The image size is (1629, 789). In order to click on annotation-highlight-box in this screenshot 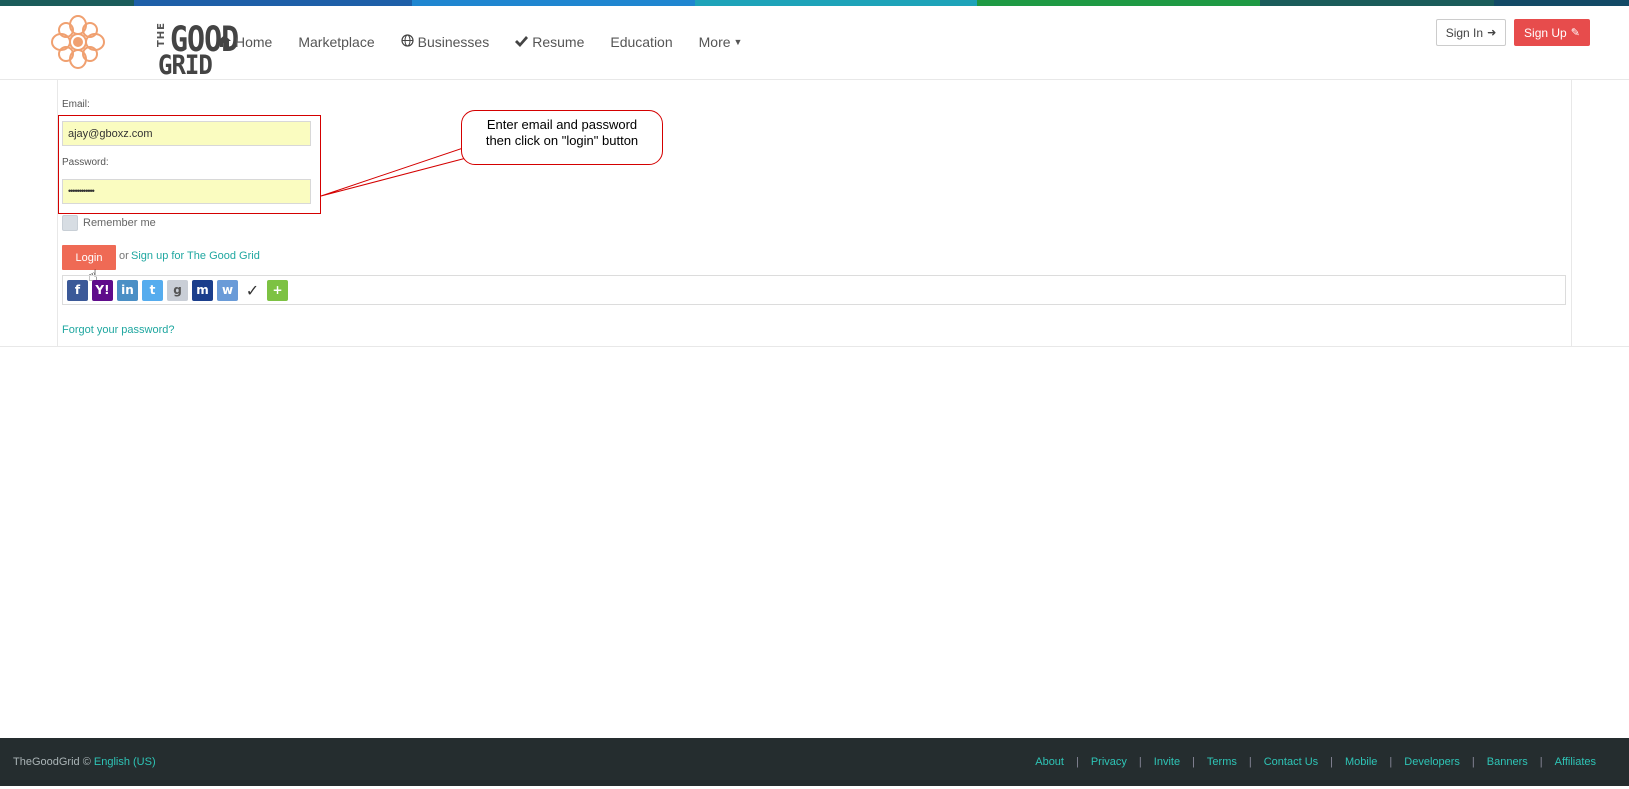, I will do `click(189, 164)`.